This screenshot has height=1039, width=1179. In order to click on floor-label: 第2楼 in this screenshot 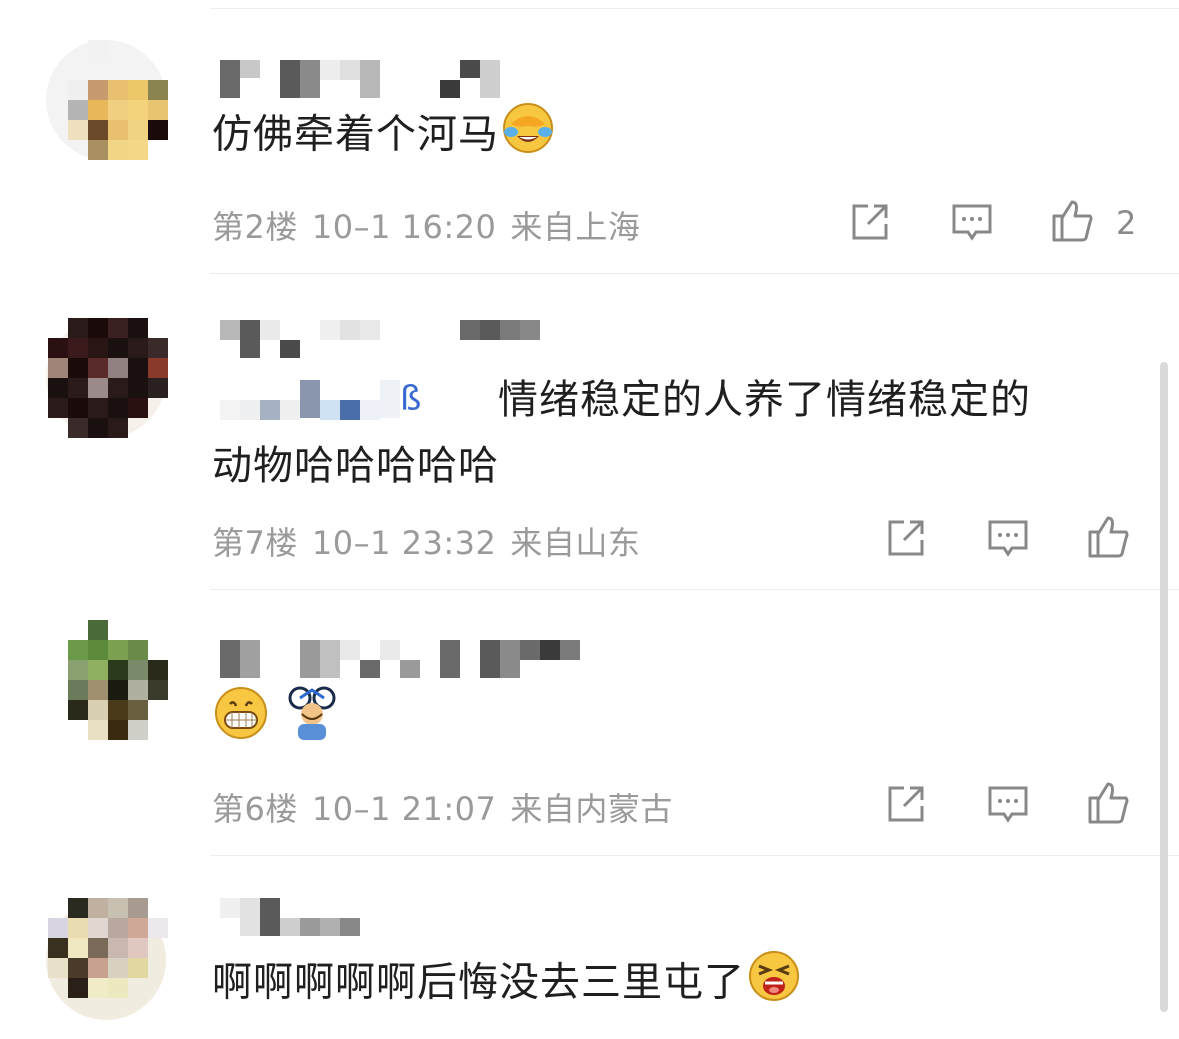, I will do `click(255, 227)`.